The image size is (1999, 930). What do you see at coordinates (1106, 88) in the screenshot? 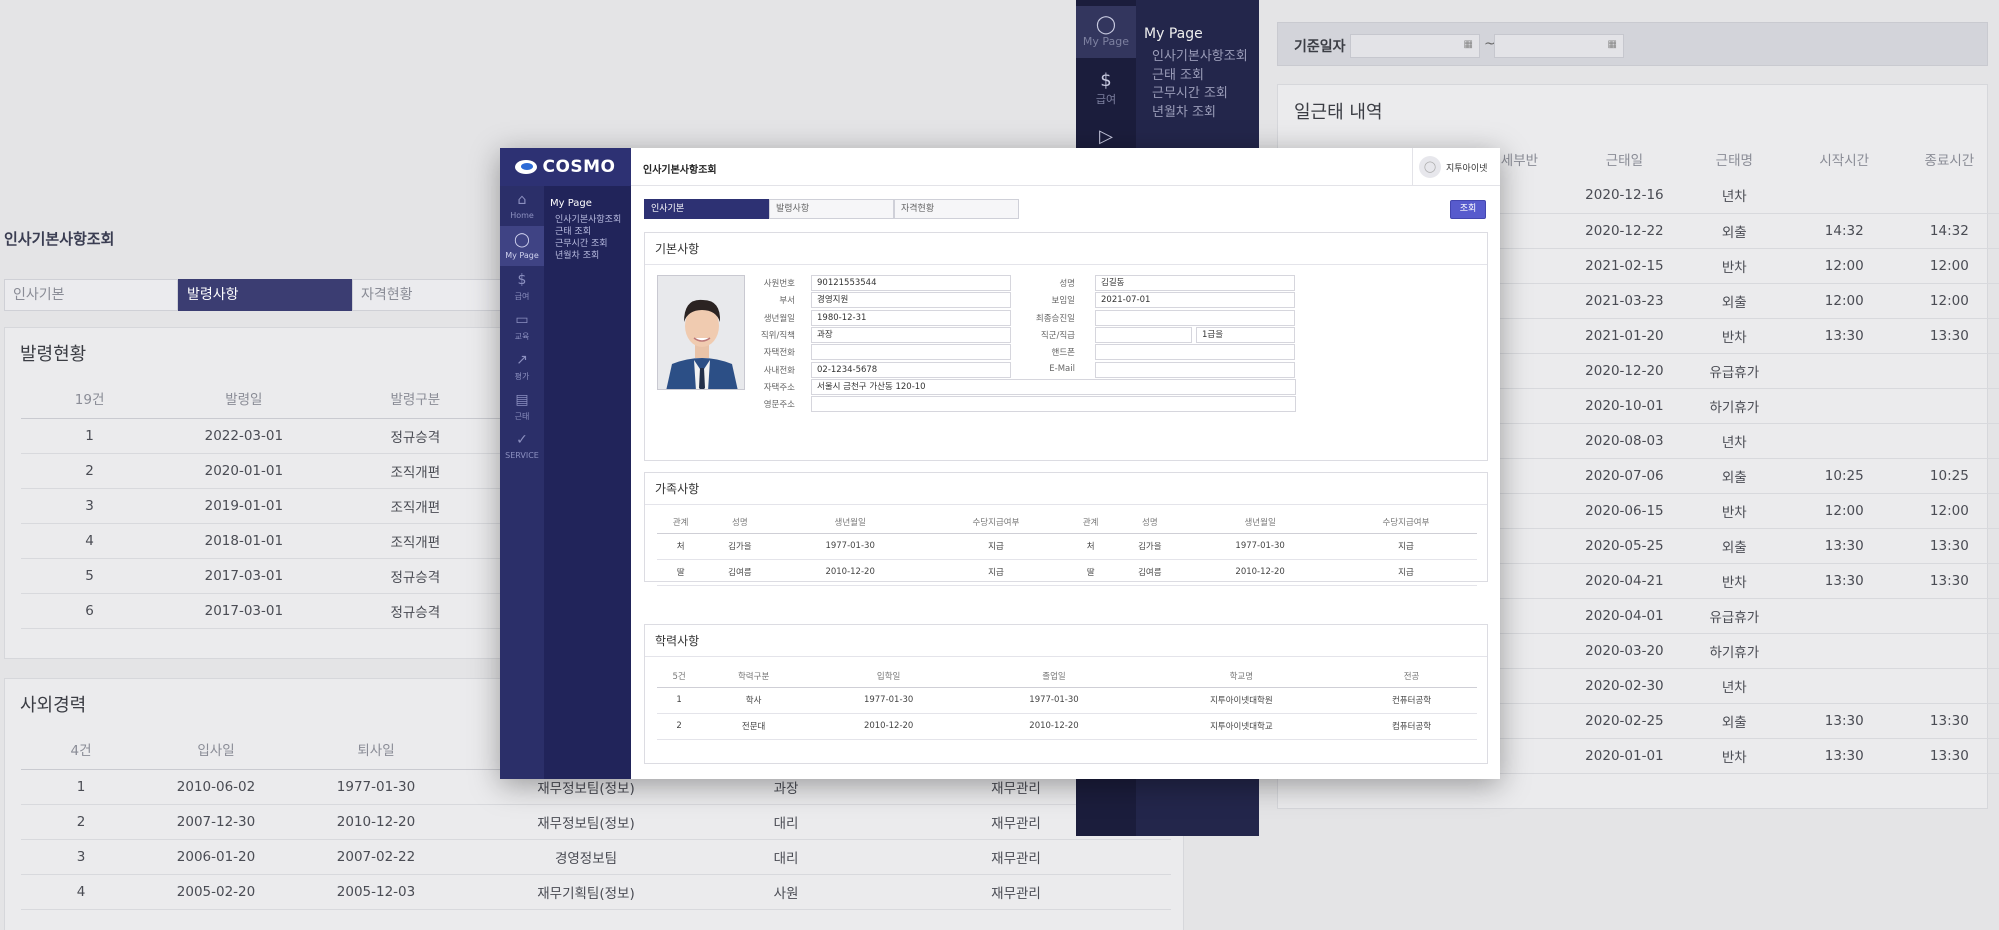
I see `bg-right-nav-item: $ 급여` at bounding box center [1106, 88].